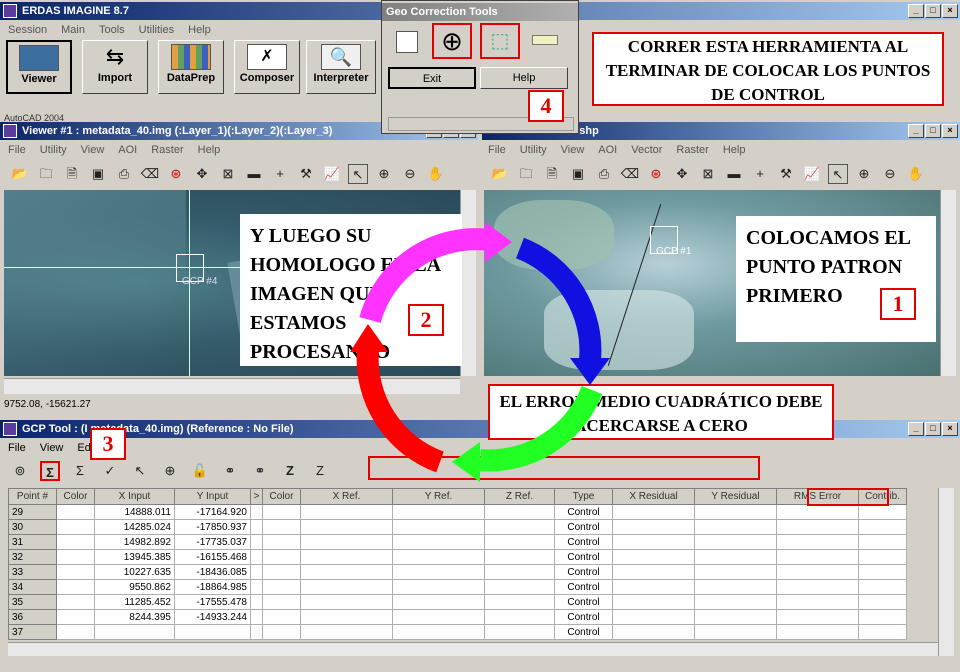 Image resolution: width=960 pixels, height=672 pixels. I want to click on z-alt-icon: Z, so click(320, 471).